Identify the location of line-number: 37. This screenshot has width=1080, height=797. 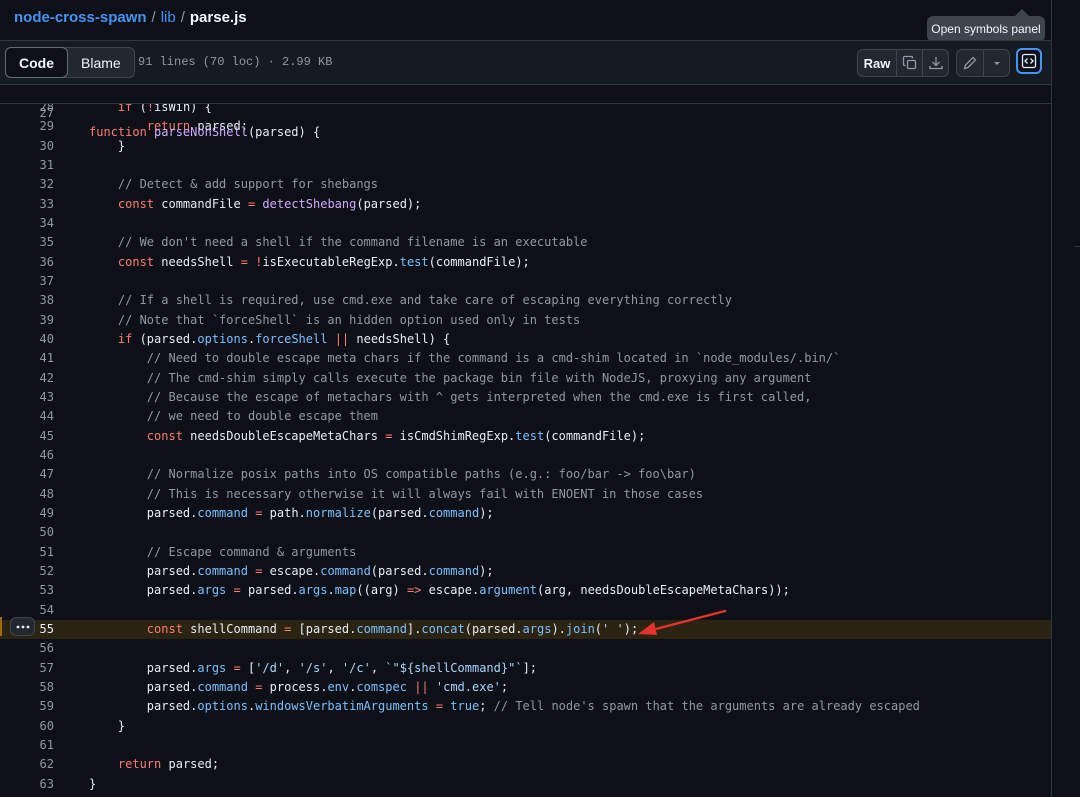
(27, 281).